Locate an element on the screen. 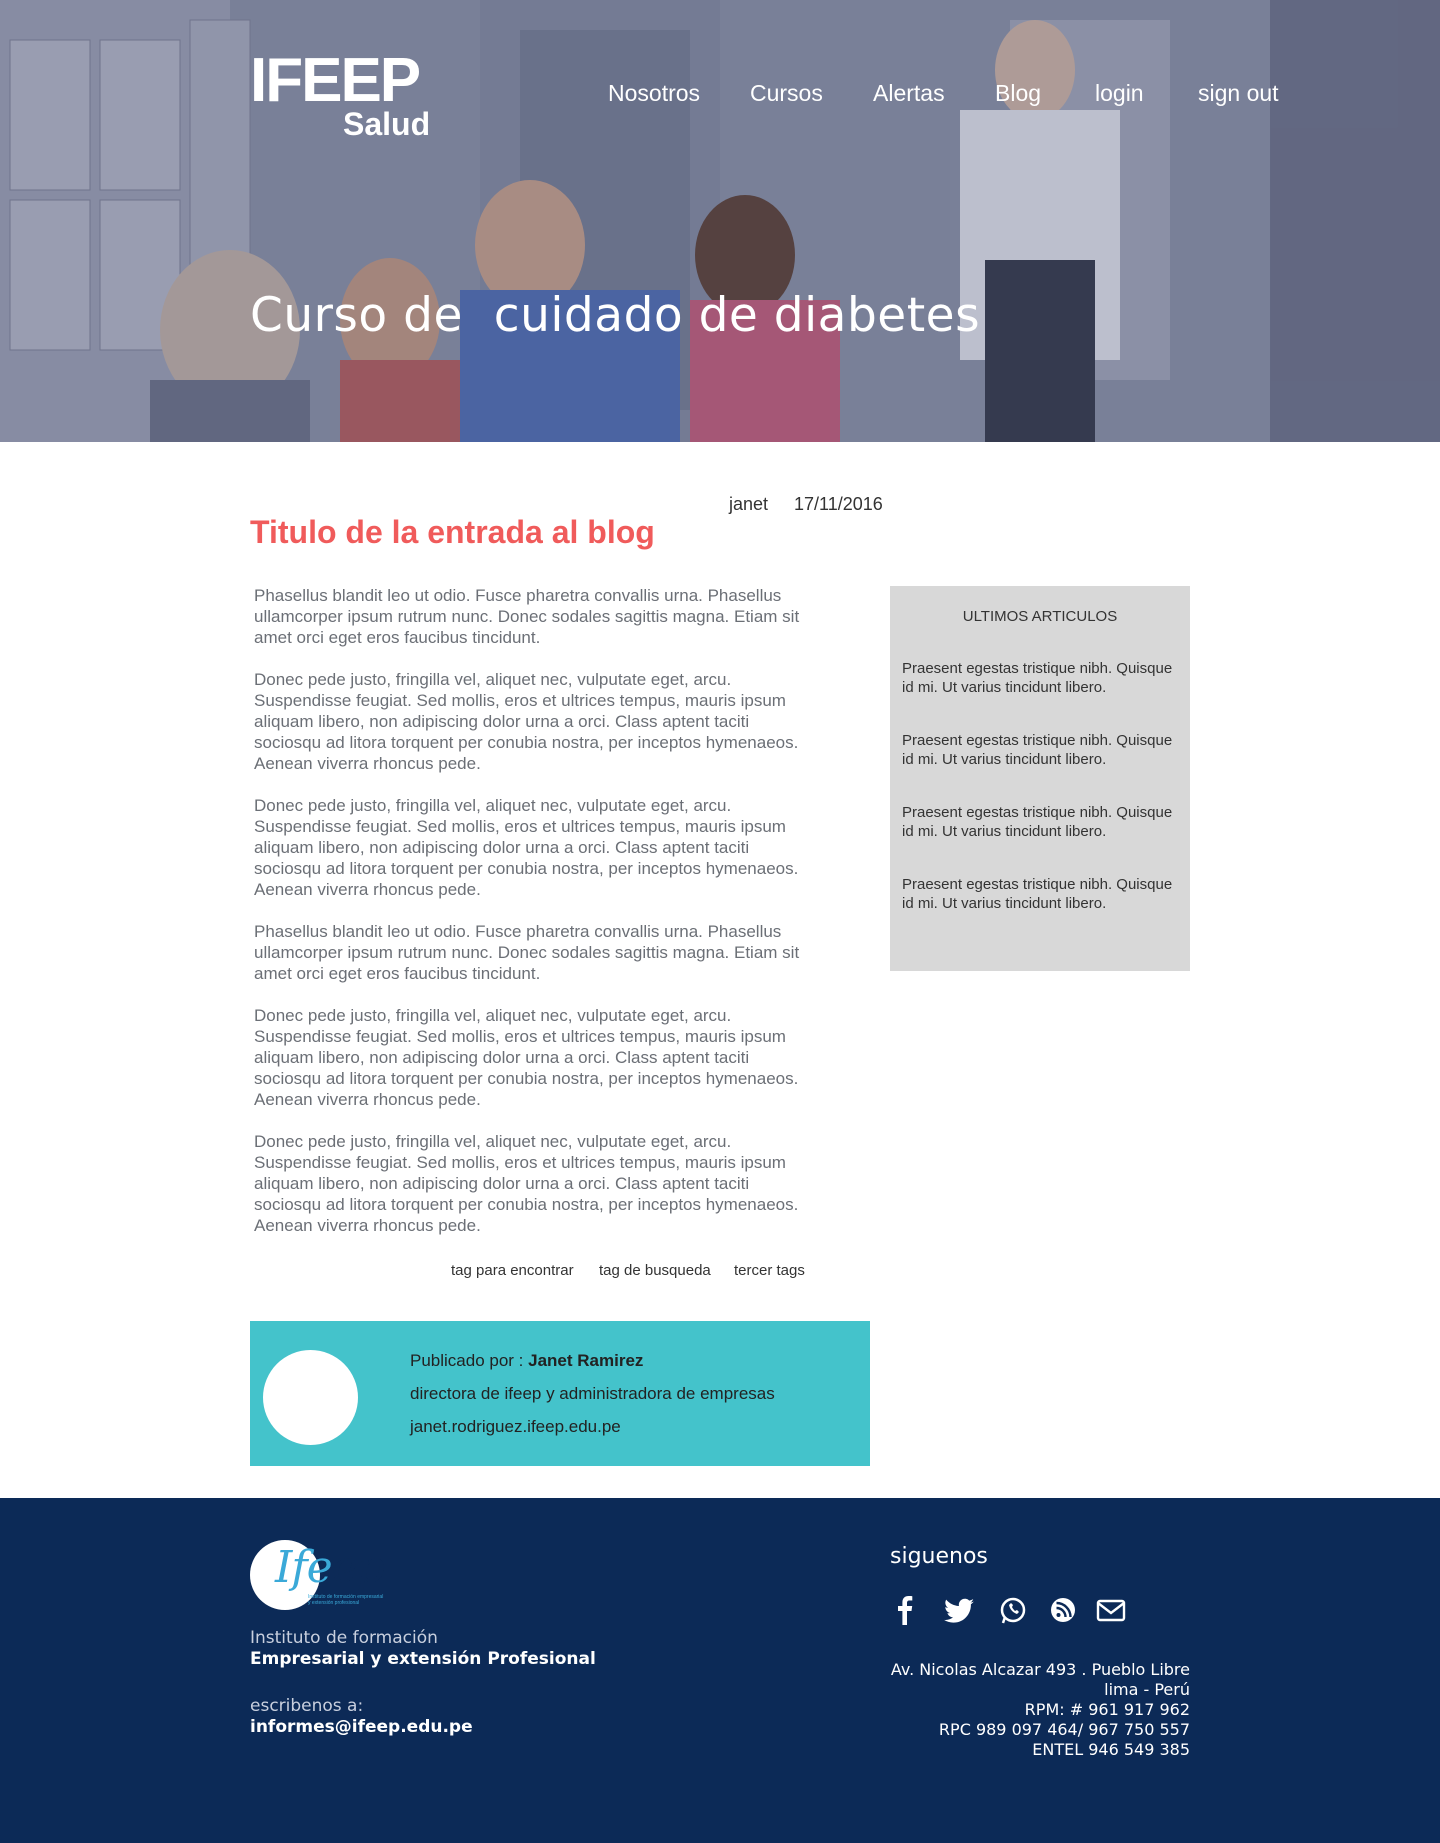 The width and height of the screenshot is (1440, 1843). phone-line: RPM: # 961 917 962 is located at coordinates (1107, 1709).